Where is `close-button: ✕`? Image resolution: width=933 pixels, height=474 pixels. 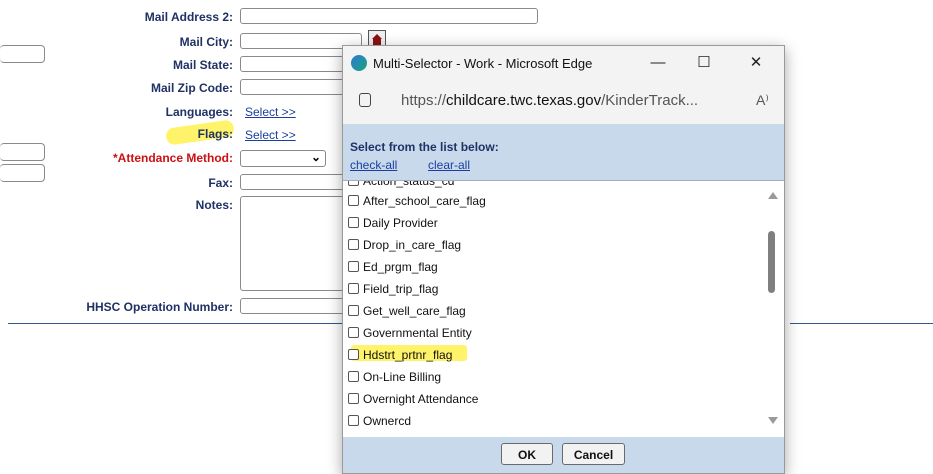
close-button: ✕ is located at coordinates (756, 63).